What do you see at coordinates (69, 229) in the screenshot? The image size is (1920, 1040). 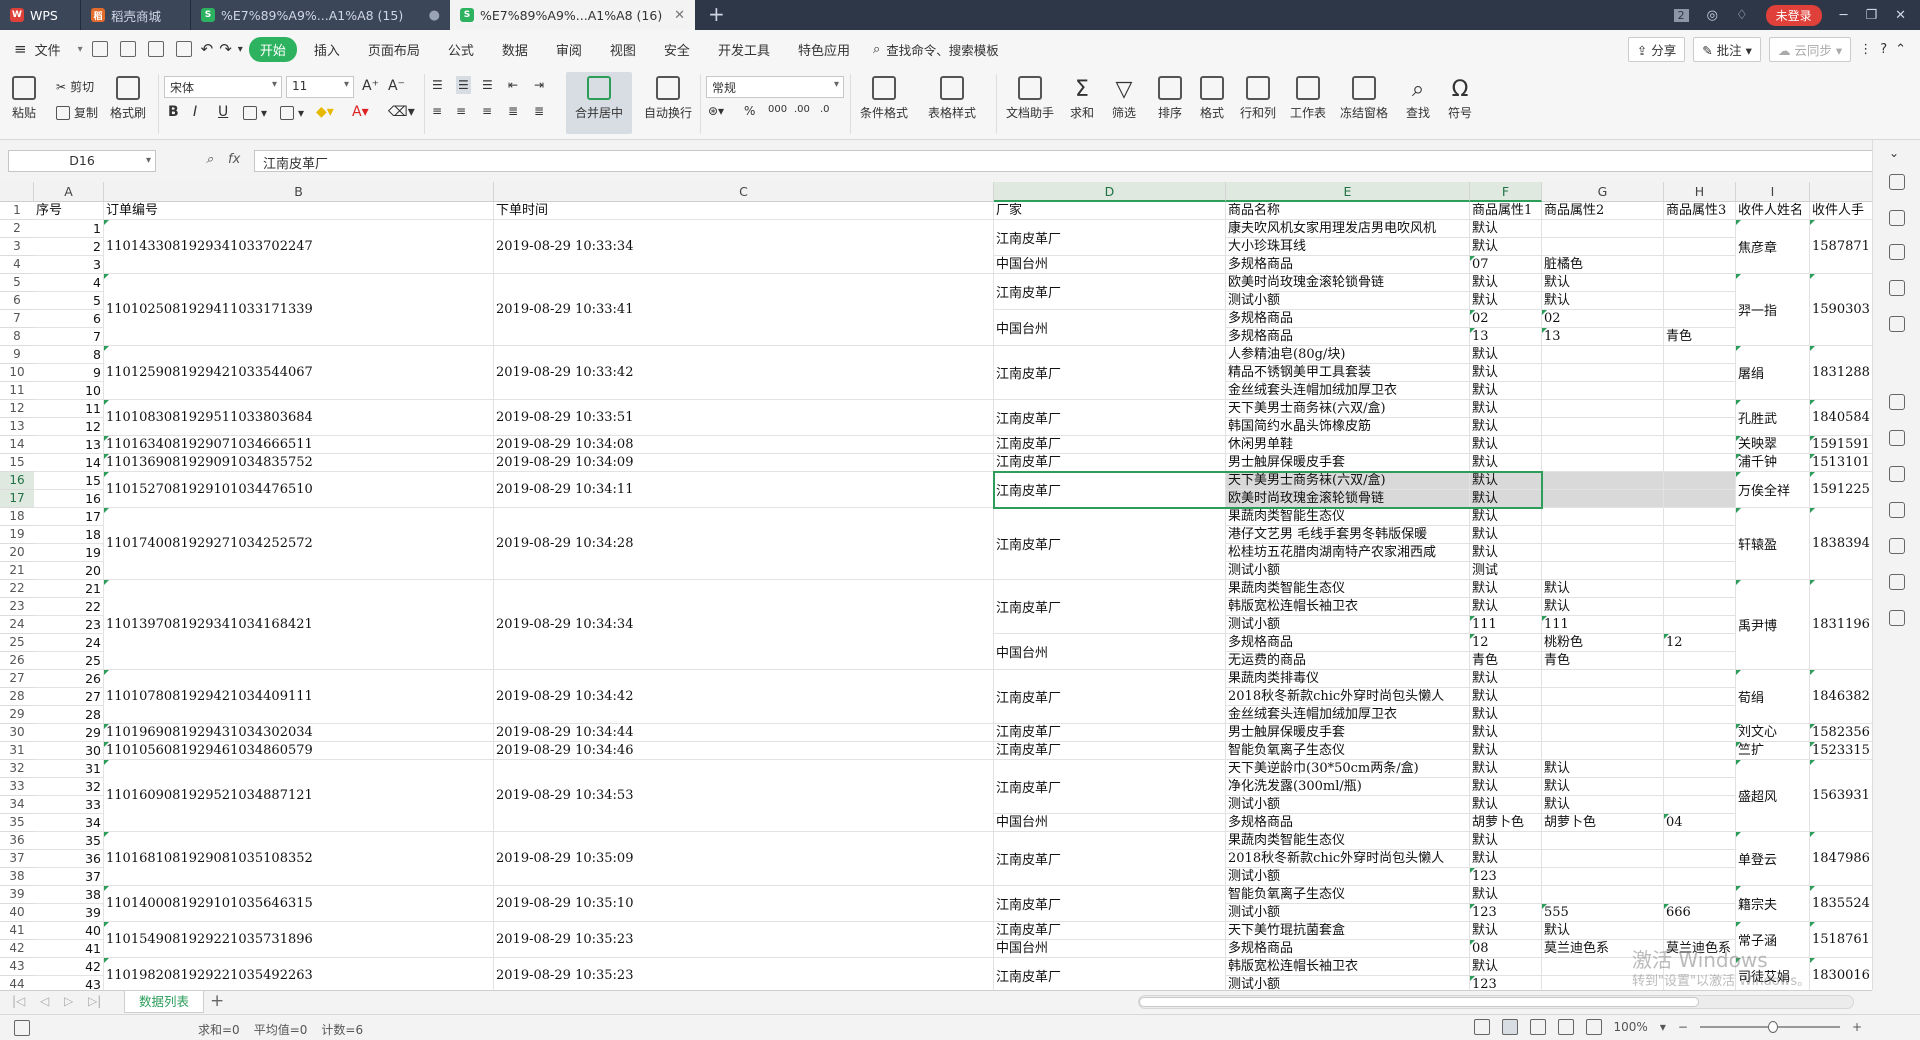 I see `cell: 1` at bounding box center [69, 229].